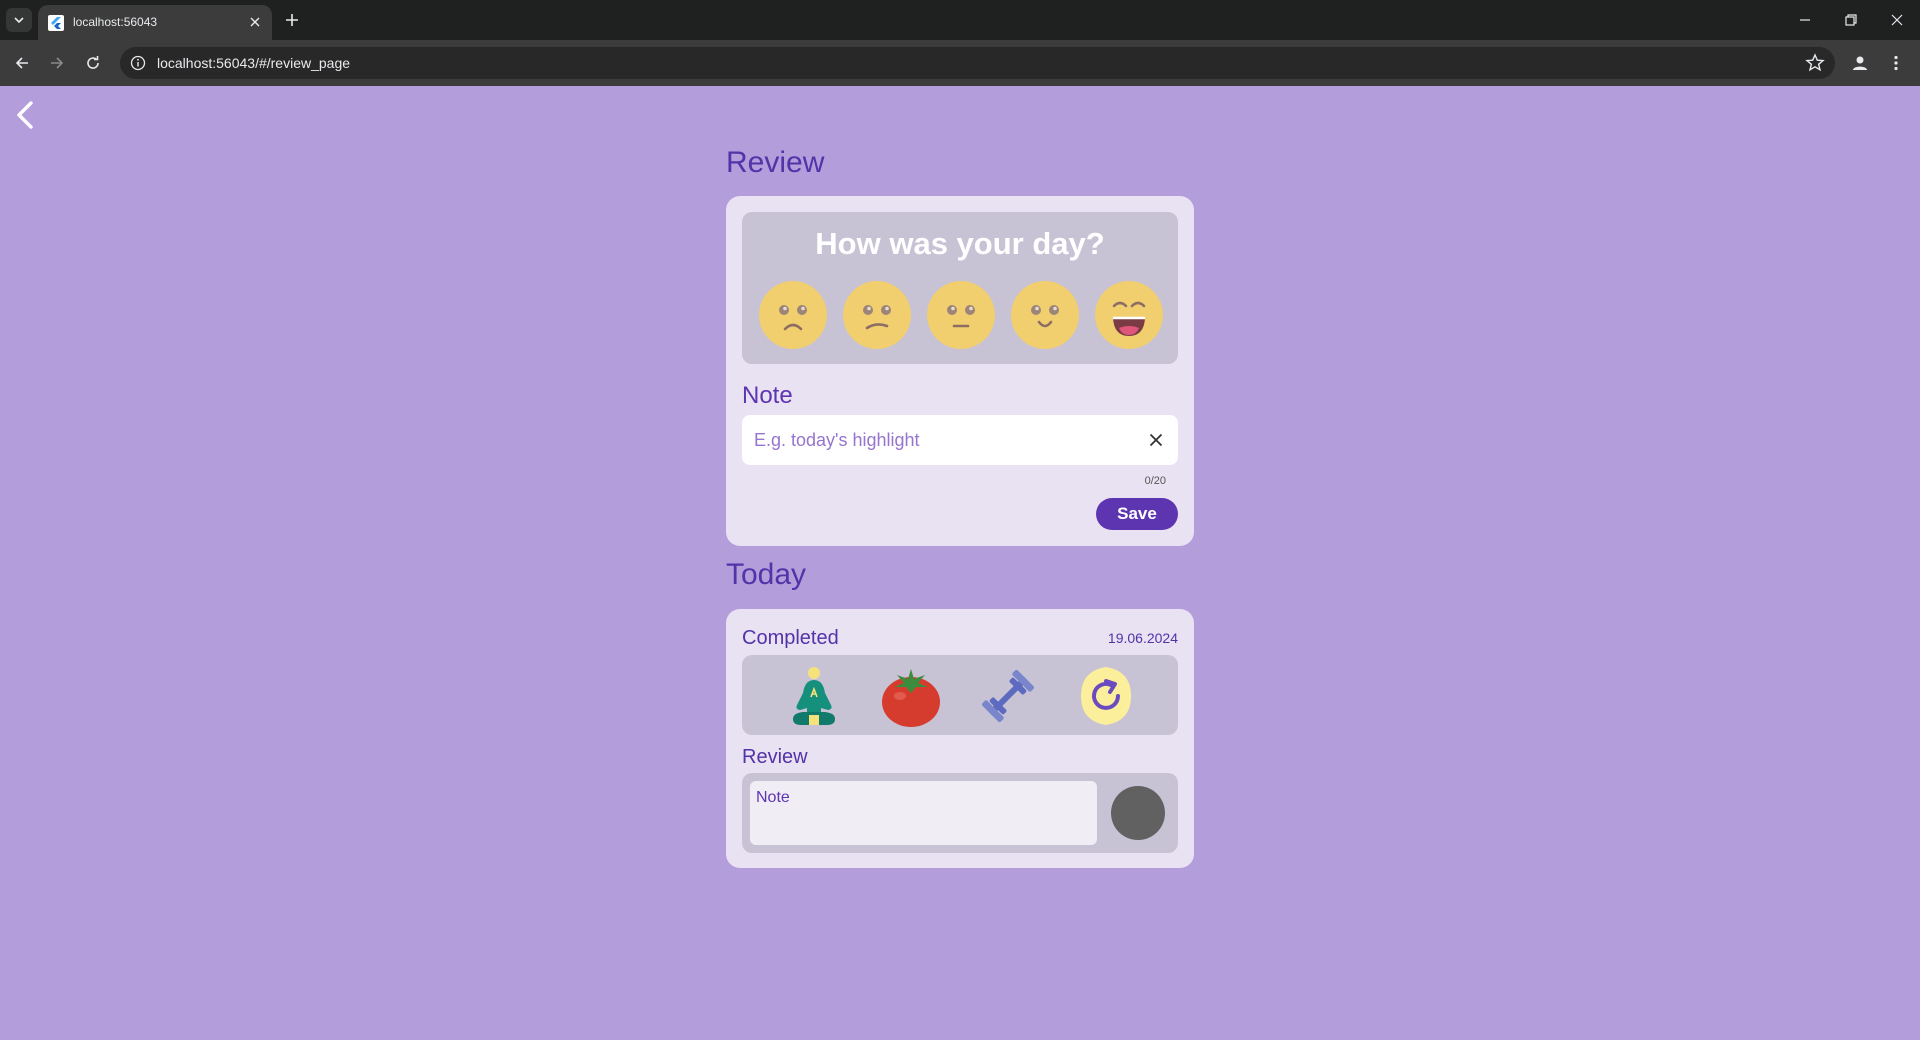 This screenshot has width=1920, height=1040. I want to click on tab-title: localhost:56043, so click(115, 22).